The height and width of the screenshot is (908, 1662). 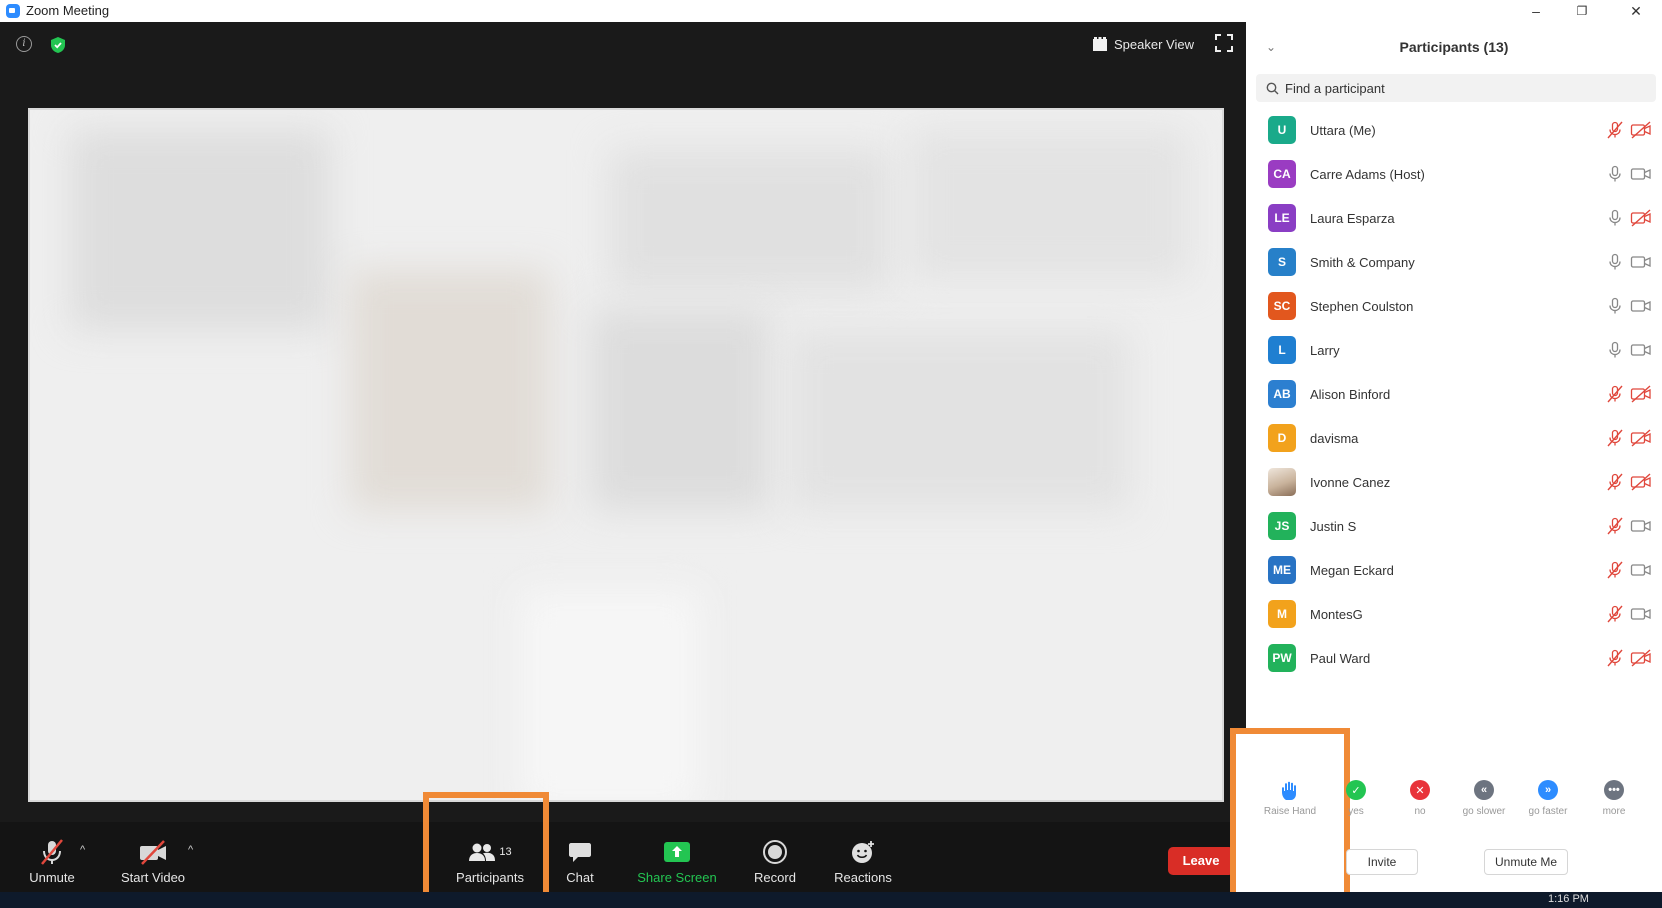 I want to click on more-dots-icon: •••, so click(x=1614, y=790).